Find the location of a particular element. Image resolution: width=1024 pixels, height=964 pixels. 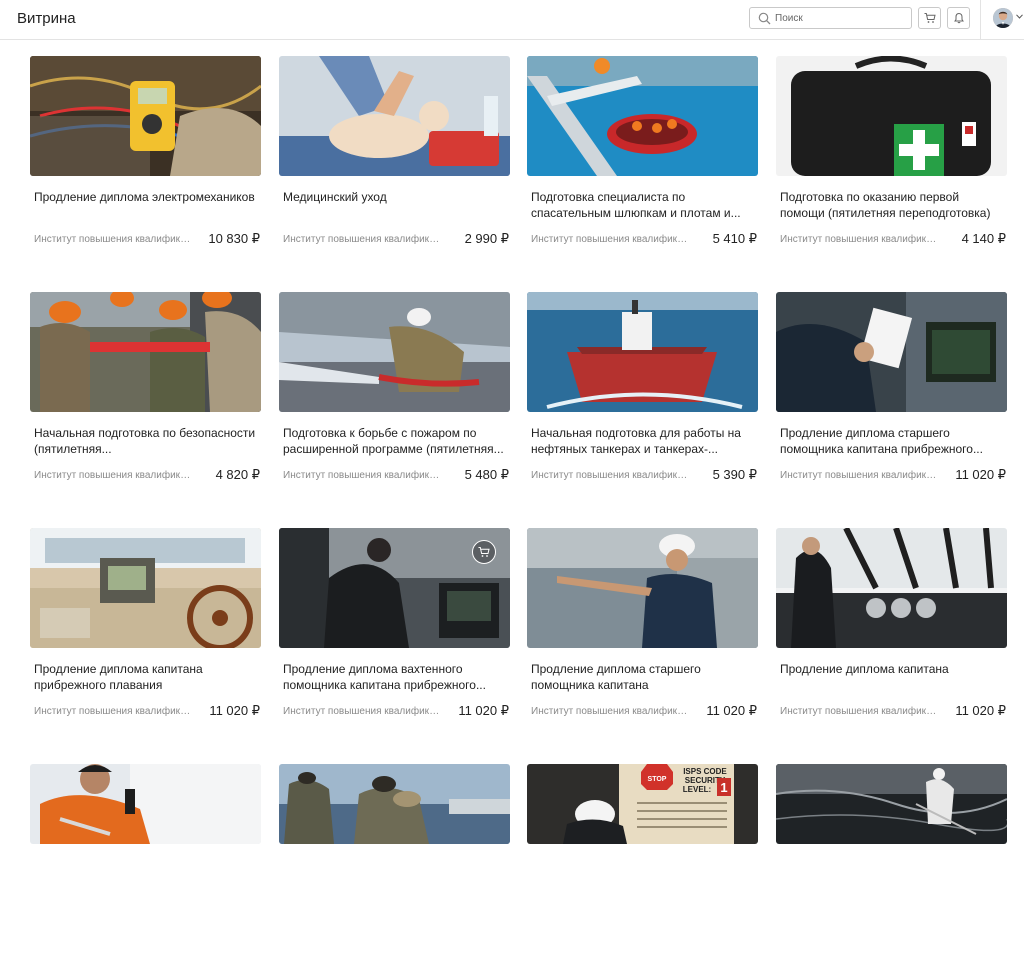

sign-level-text: LEVEL: is located at coordinates (697, 789).